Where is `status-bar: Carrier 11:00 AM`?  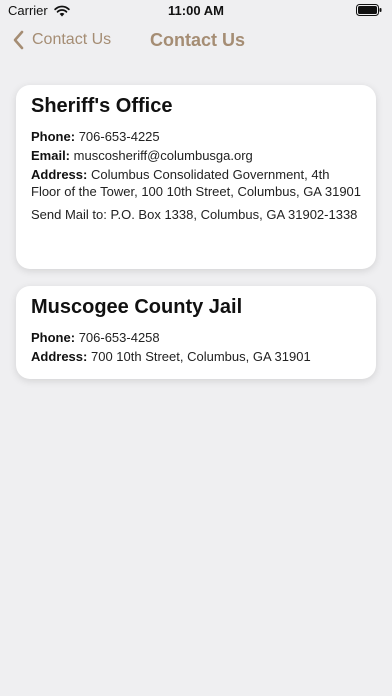 status-bar: Carrier 11:00 AM is located at coordinates (196, 10).